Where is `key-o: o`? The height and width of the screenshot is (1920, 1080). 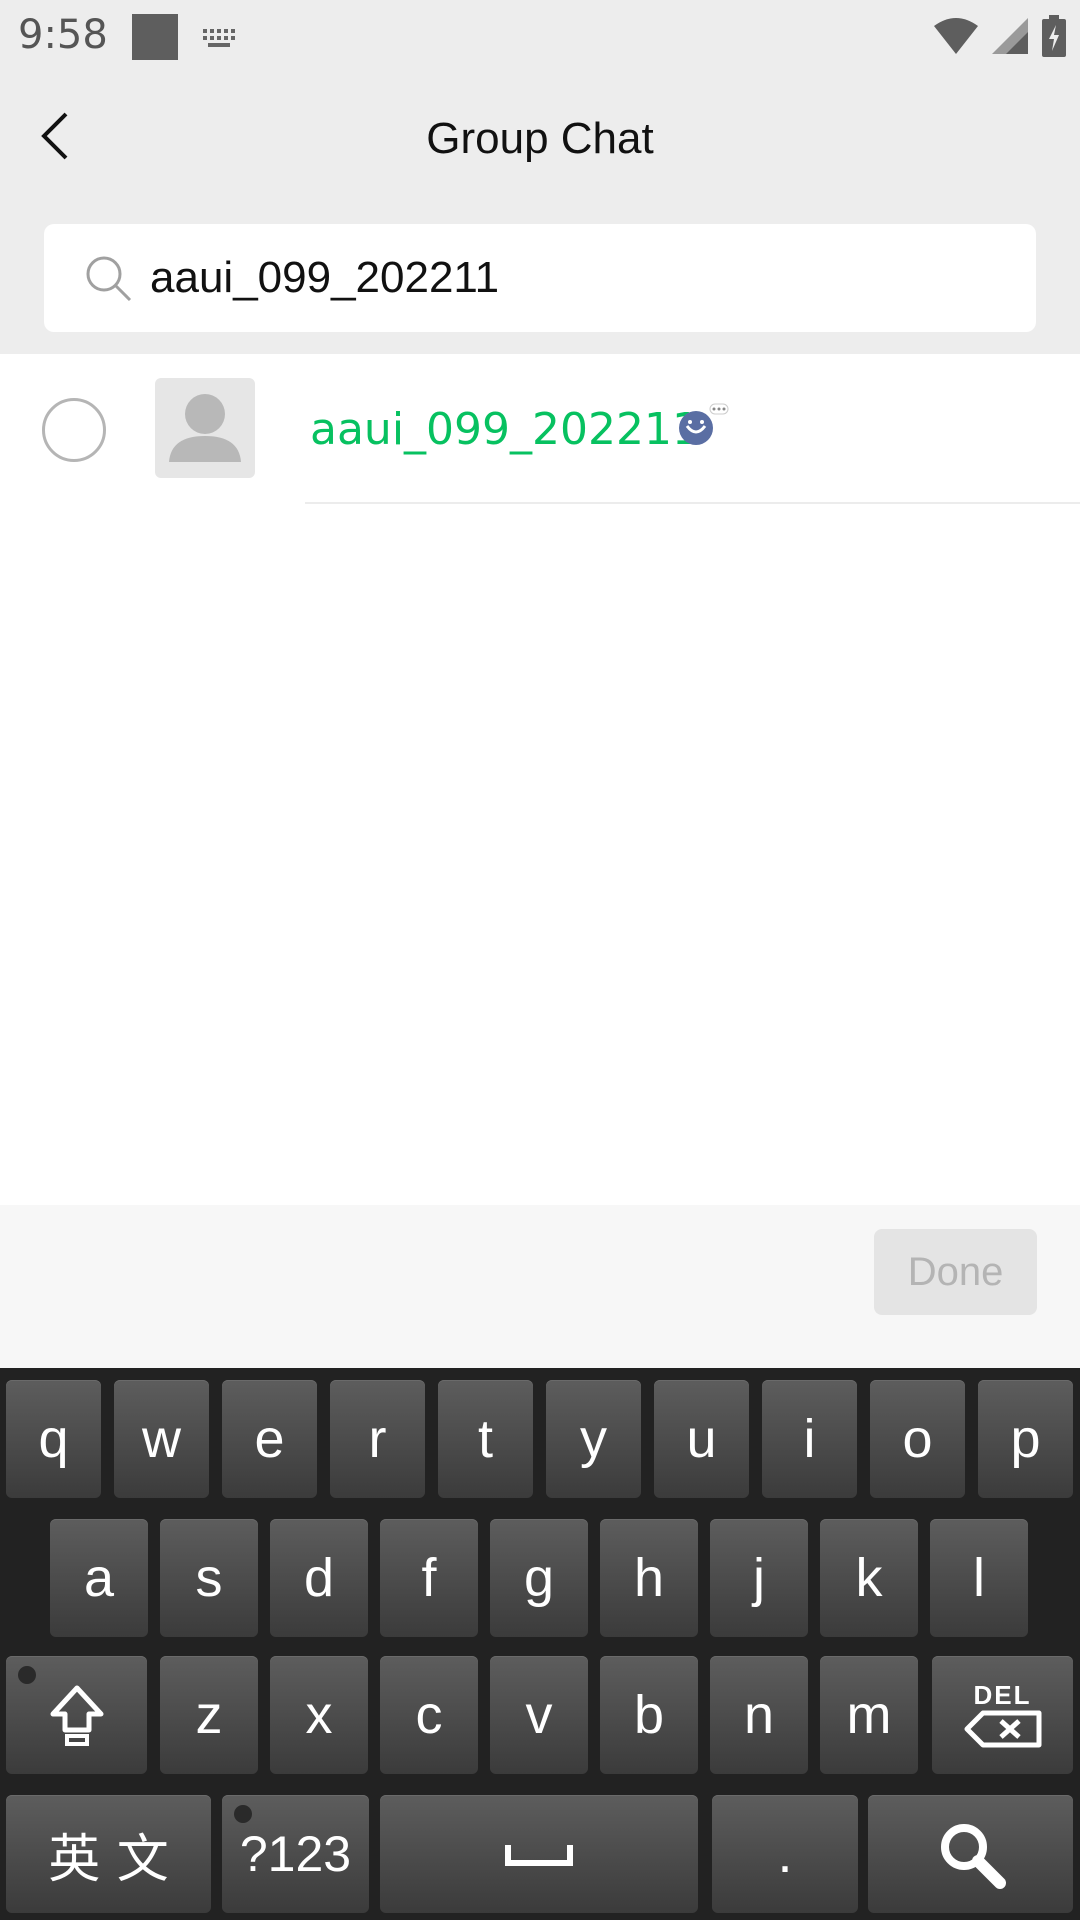 key-o: o is located at coordinates (917, 1439).